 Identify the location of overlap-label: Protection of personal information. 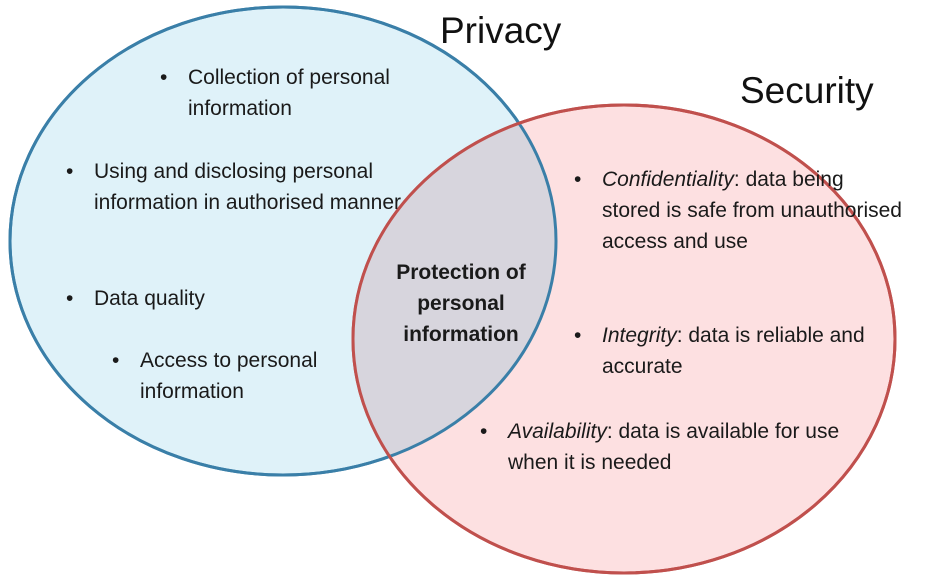
(461, 303).